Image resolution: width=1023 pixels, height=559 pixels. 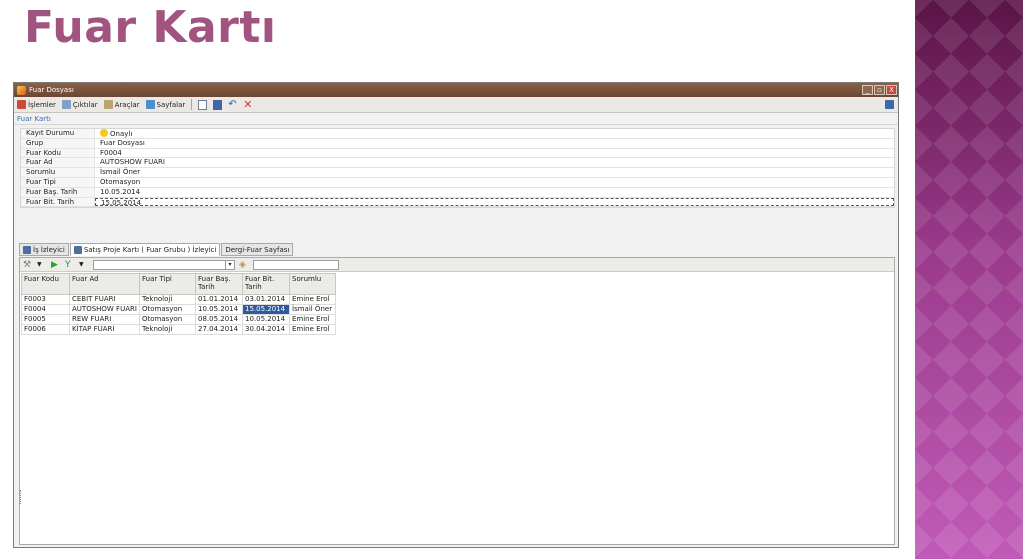 I want to click on form-value-active: 15.05.2014, so click(x=494, y=202).